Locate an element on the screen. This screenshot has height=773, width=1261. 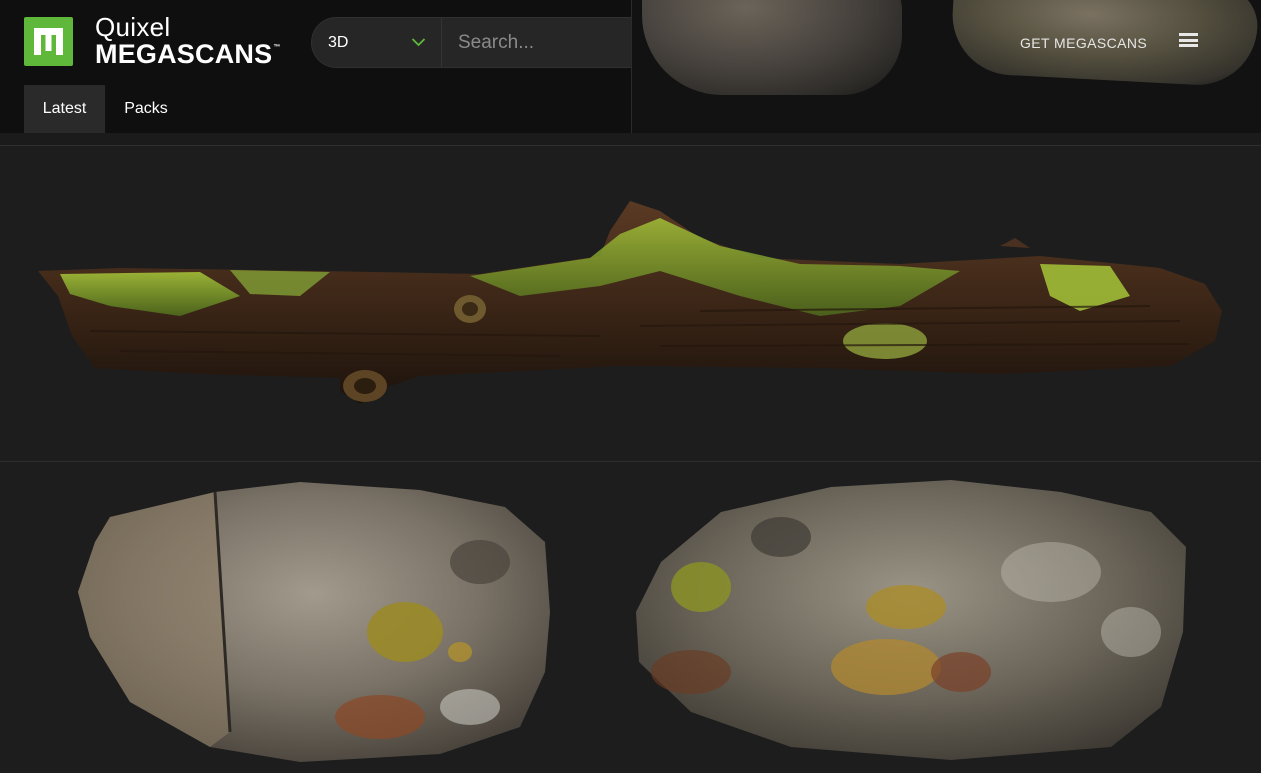
brand-line1: Quixel is located at coordinates (133, 27).